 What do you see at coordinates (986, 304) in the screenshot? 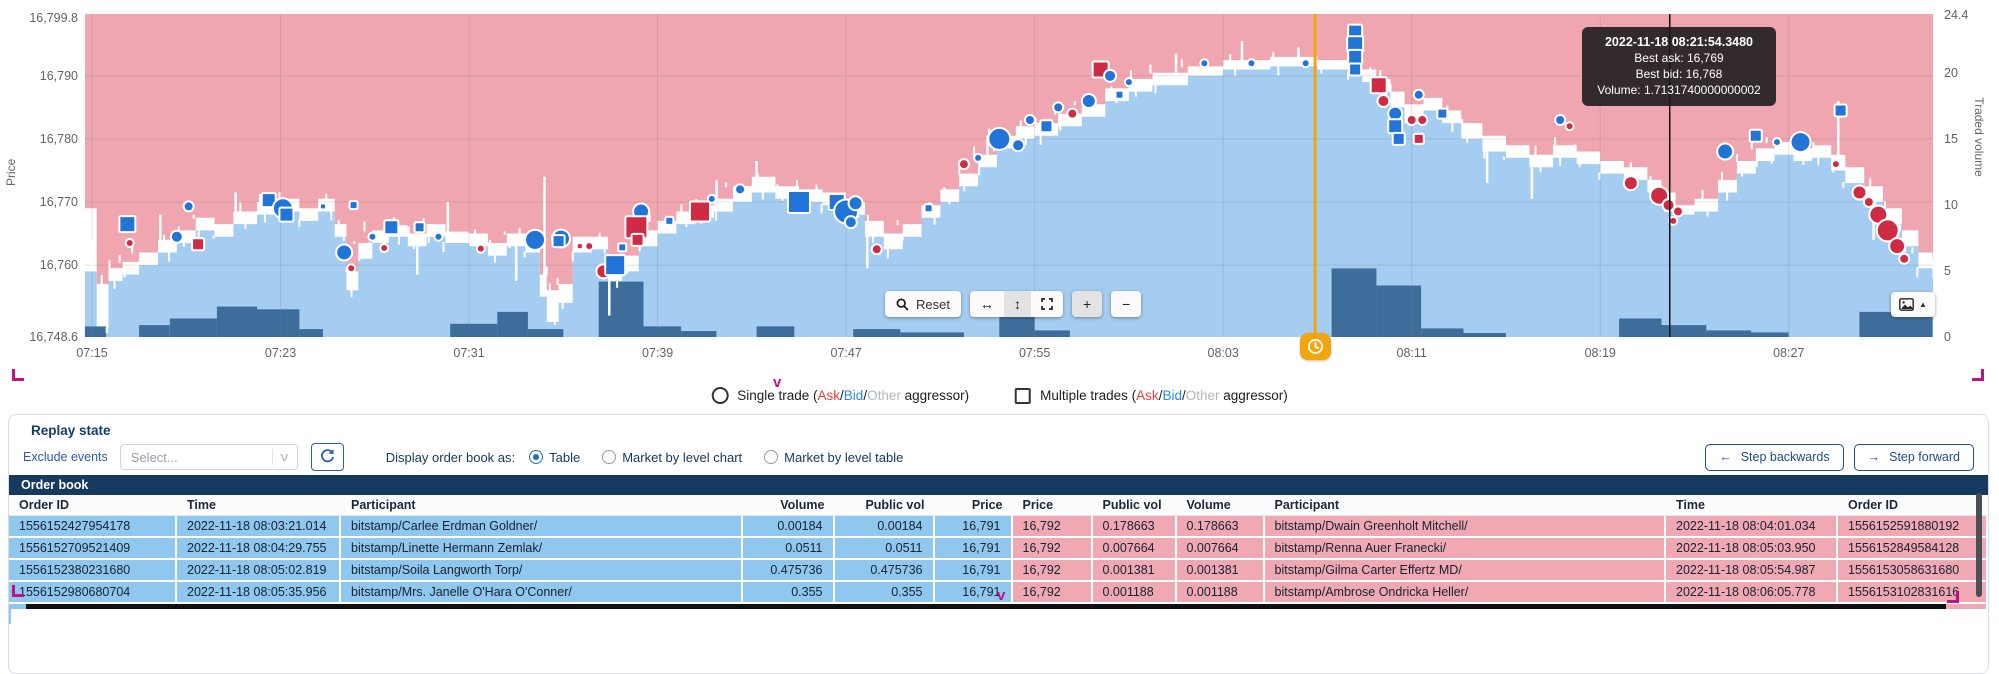
I see `pan-horizontal-button: ↔` at bounding box center [986, 304].